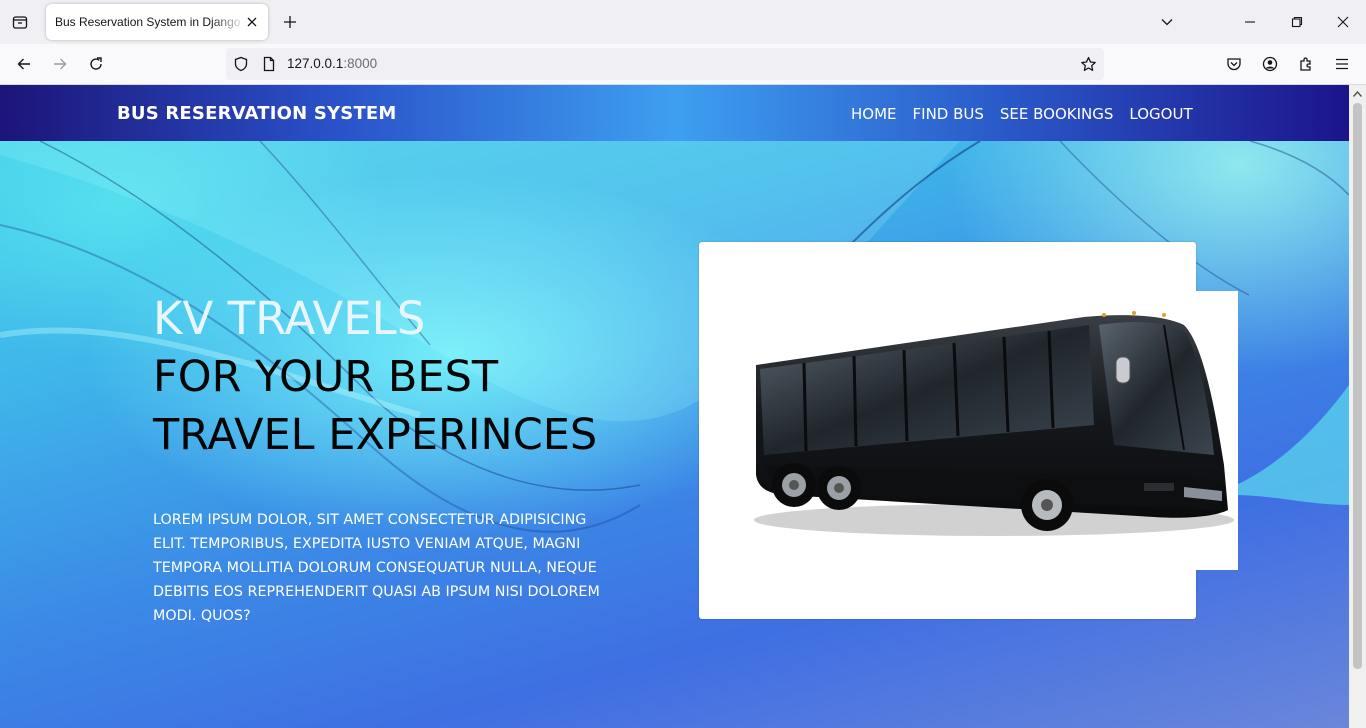 Image resolution: width=1366 pixels, height=728 pixels. Describe the element at coordinates (994, 423) in the screenshot. I see `bus-image` at that location.